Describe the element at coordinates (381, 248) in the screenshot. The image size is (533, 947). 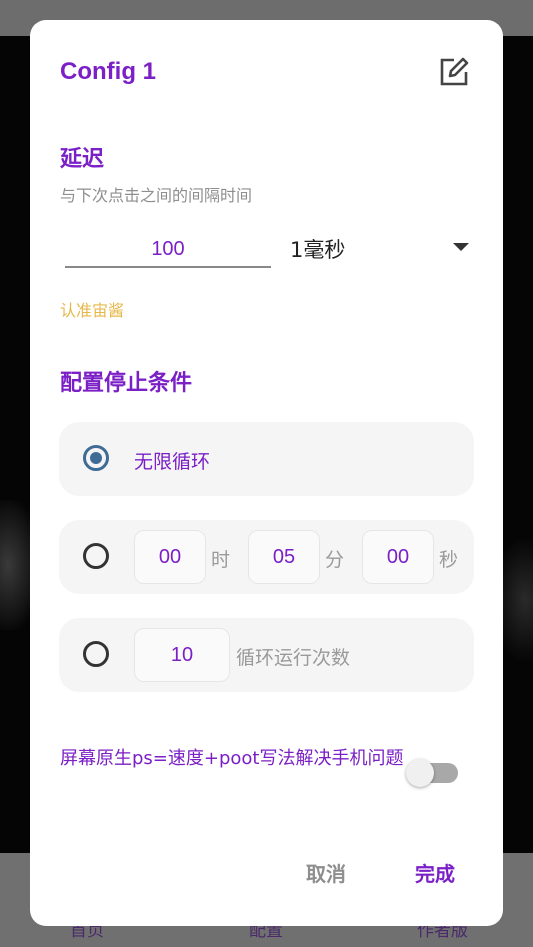
I see `delay-unit-dropdown: 1毫秒` at that location.